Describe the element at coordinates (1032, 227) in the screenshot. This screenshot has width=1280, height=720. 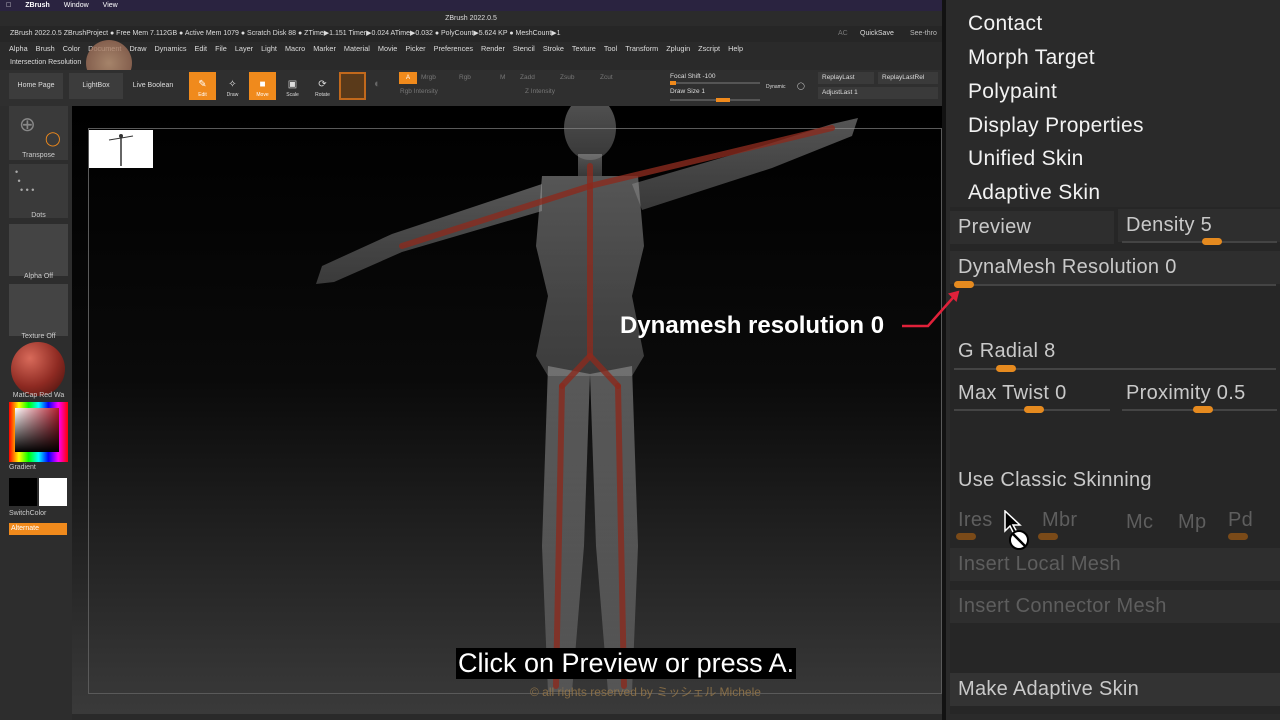
I see `preview-button: Preview` at that location.